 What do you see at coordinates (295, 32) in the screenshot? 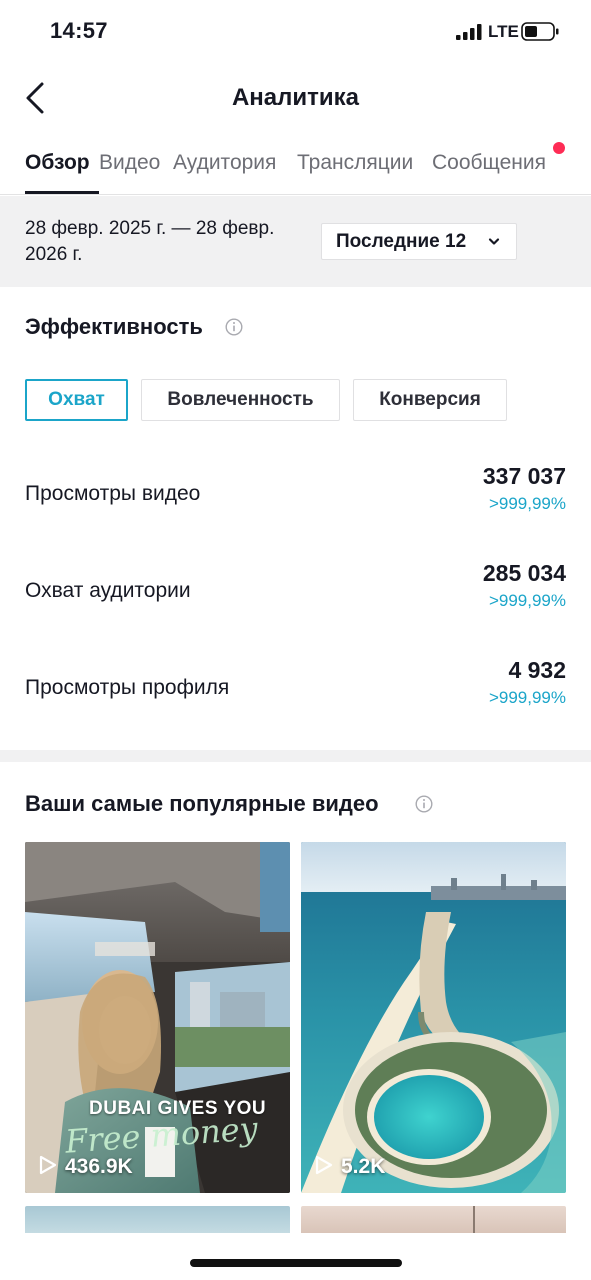
I see `status-bar: 14:57 LTE` at bounding box center [295, 32].